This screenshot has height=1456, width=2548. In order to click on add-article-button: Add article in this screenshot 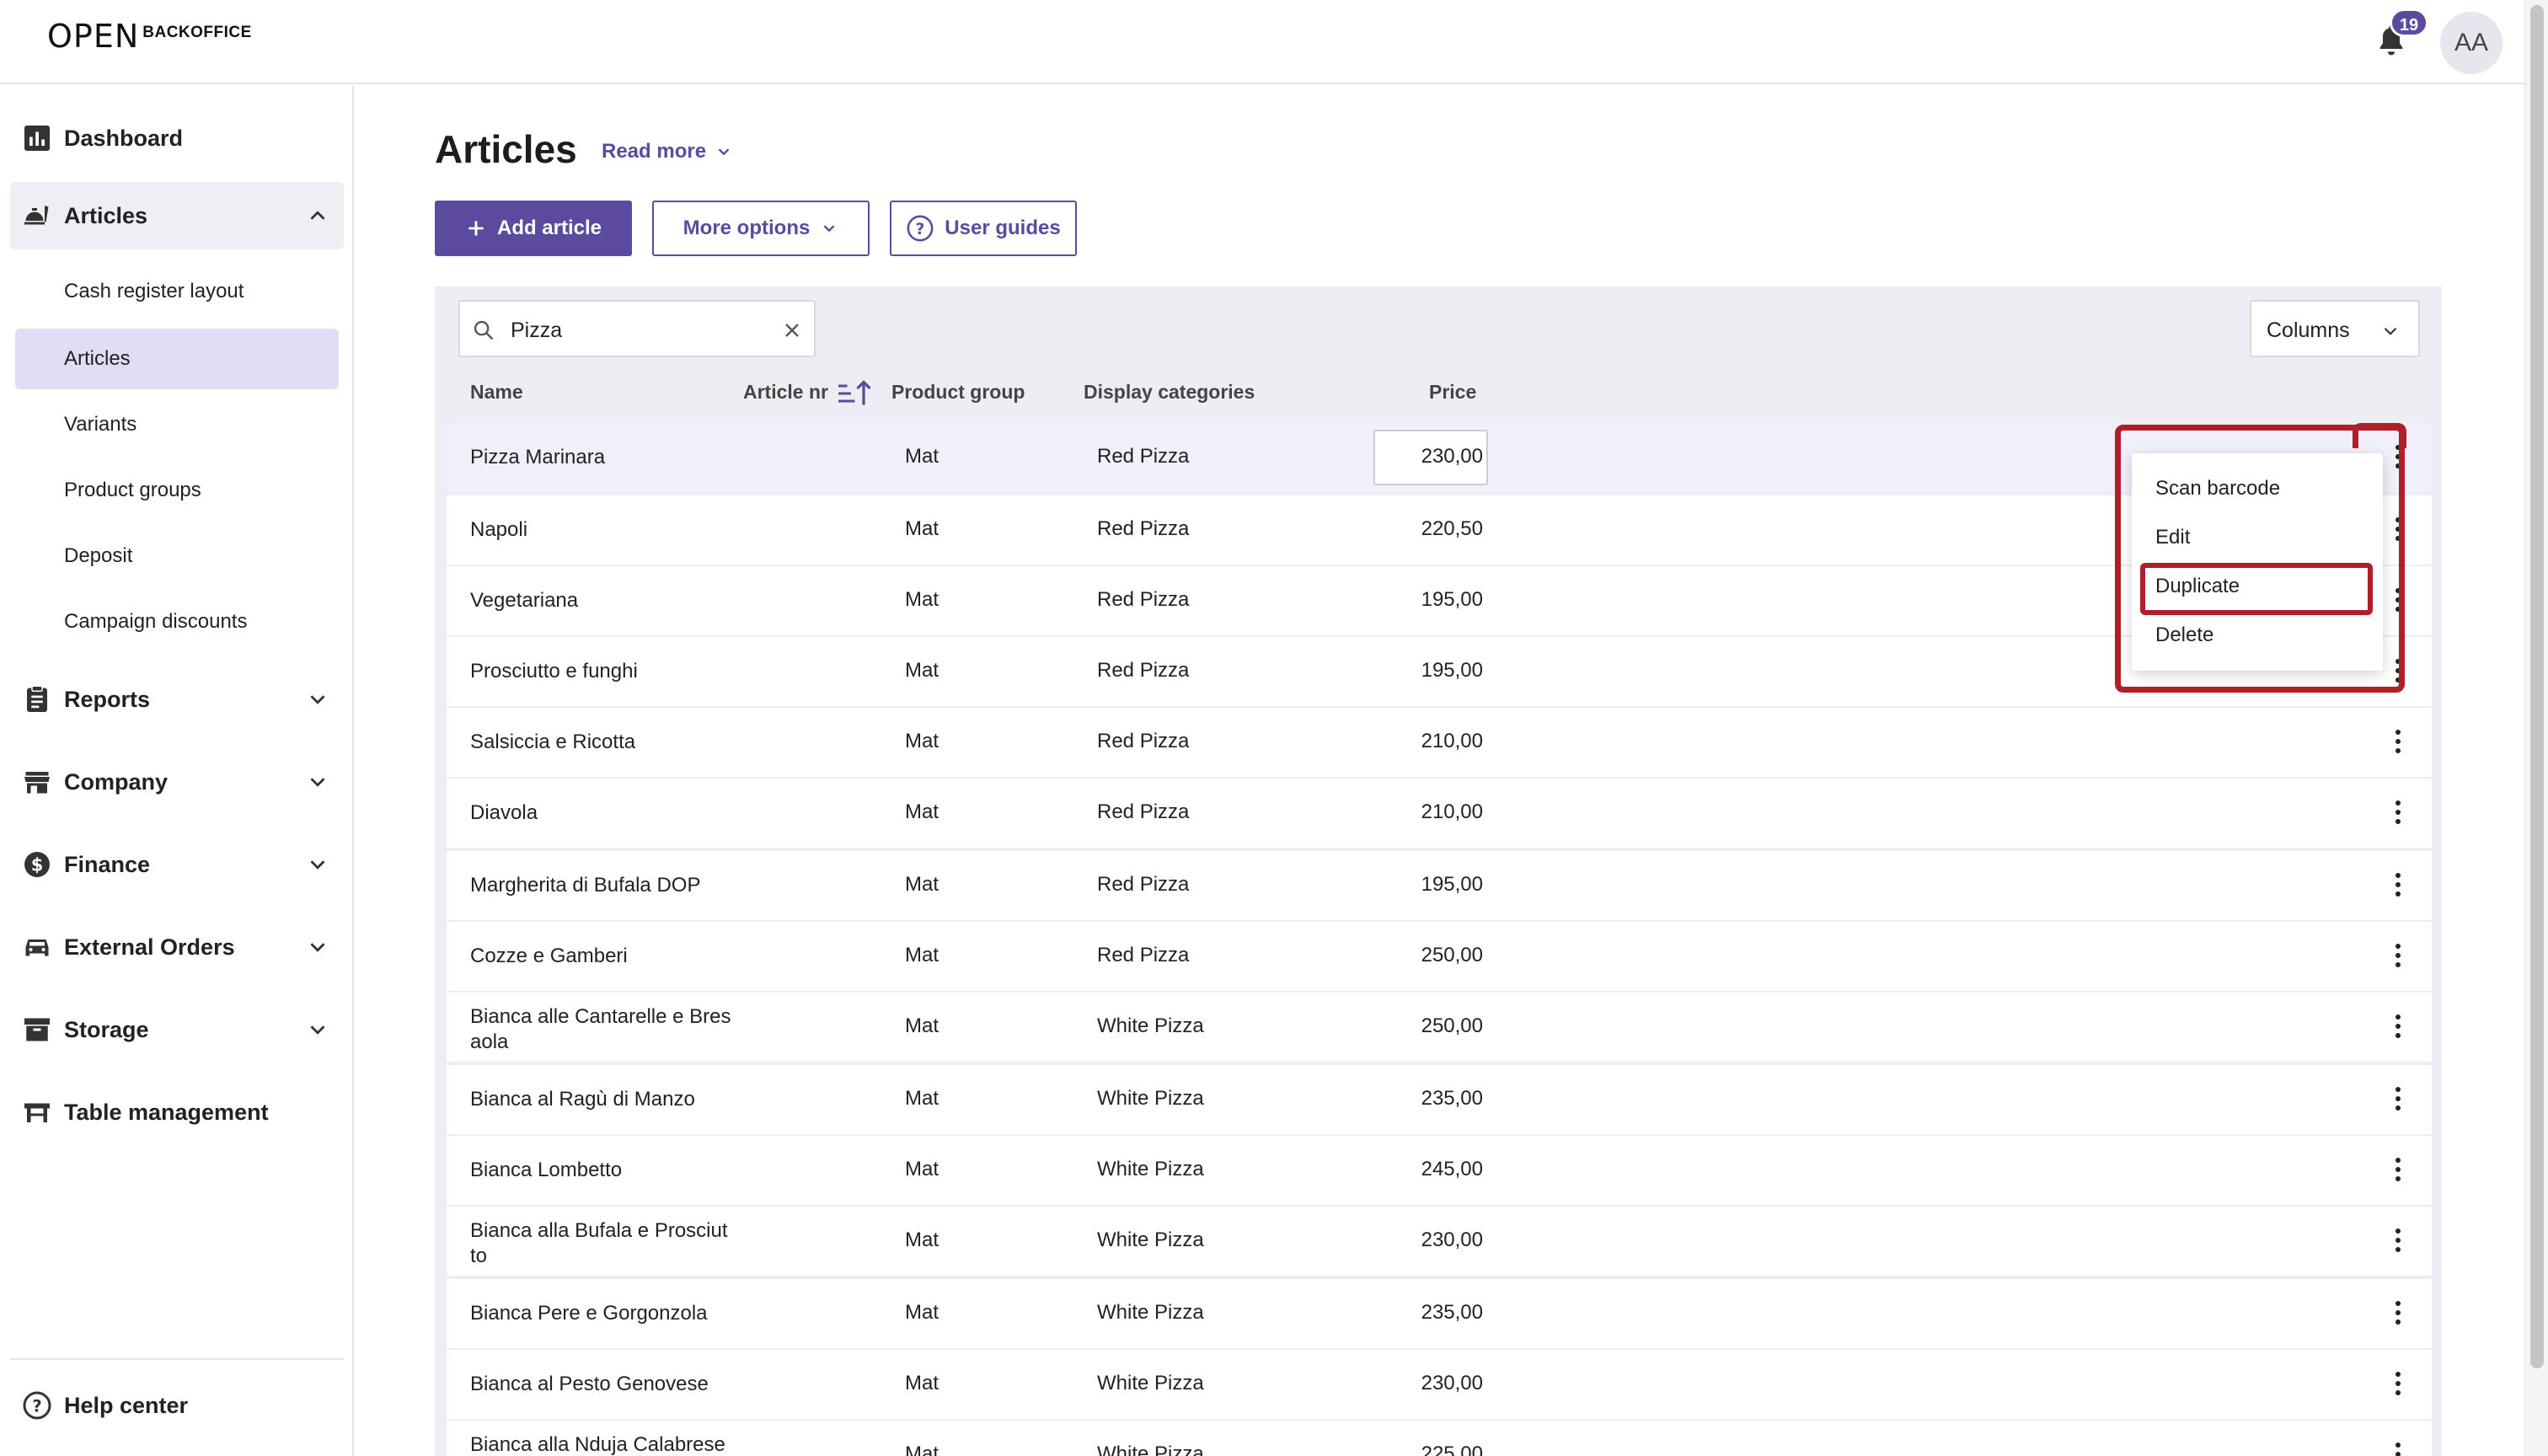, I will do `click(533, 228)`.